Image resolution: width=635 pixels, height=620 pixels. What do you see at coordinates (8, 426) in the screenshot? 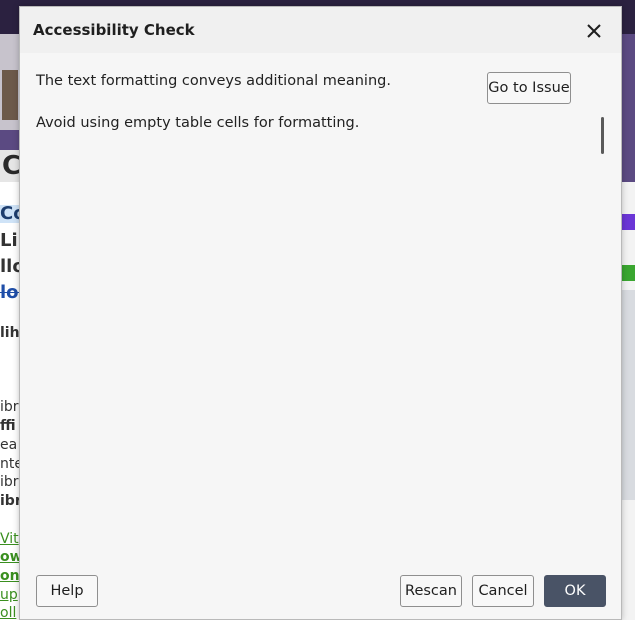
I see `background-text-line: ffi` at bounding box center [8, 426].